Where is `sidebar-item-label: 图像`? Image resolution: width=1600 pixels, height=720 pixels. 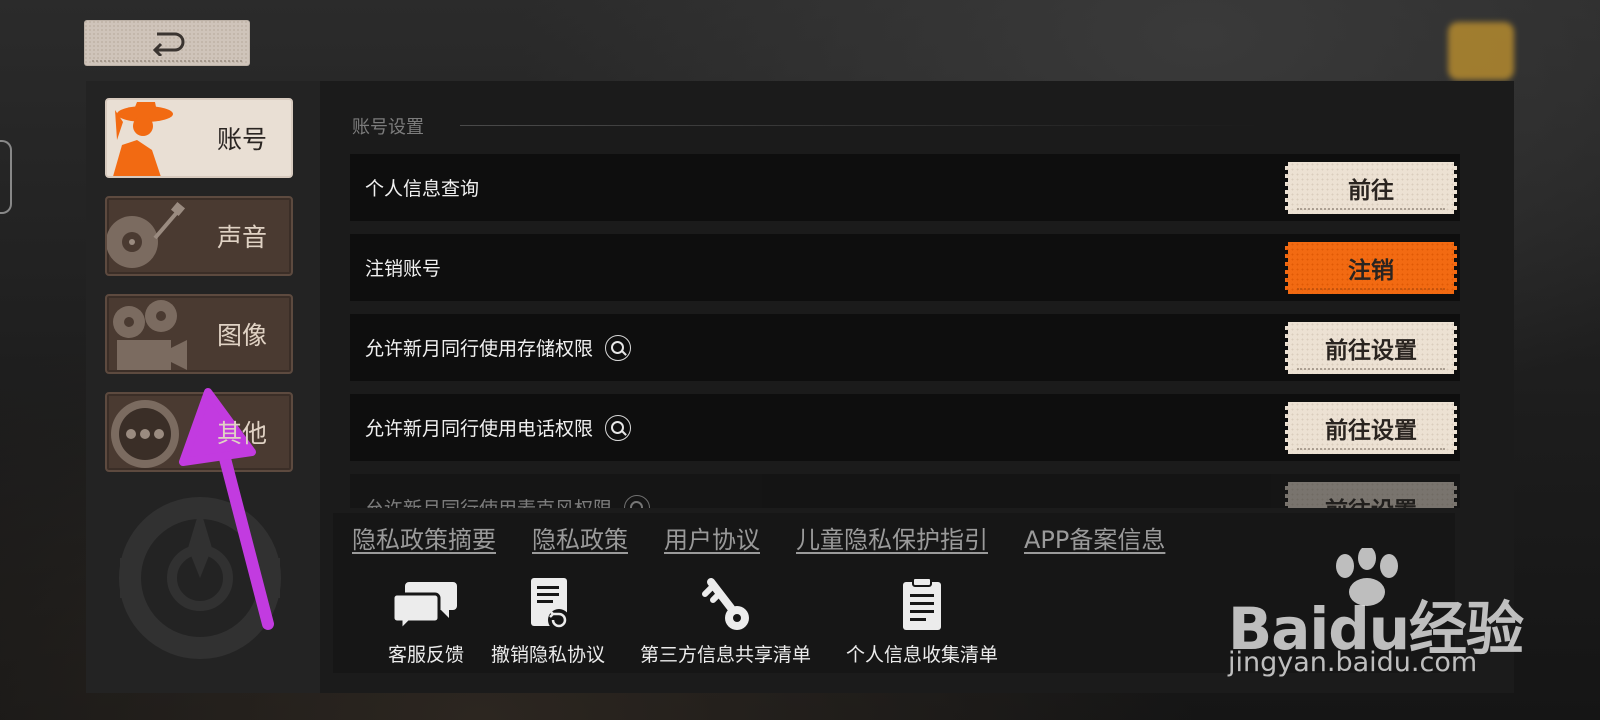 sidebar-item-label: 图像 is located at coordinates (241, 335).